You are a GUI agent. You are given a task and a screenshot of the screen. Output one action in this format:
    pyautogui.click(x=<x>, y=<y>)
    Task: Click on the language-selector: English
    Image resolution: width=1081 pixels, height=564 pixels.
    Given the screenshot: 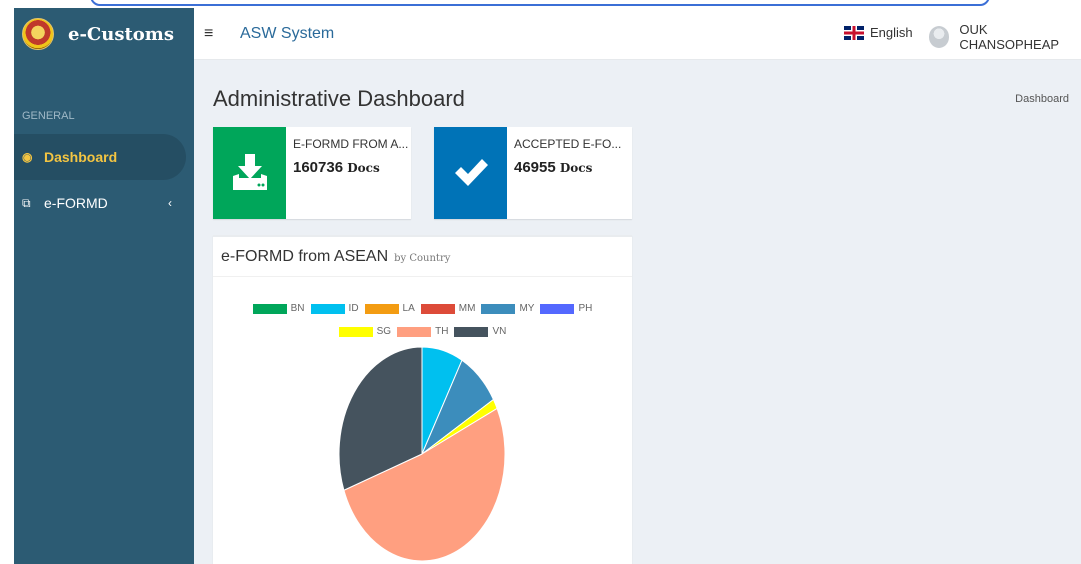 What is the action you would take?
    pyautogui.click(x=878, y=32)
    